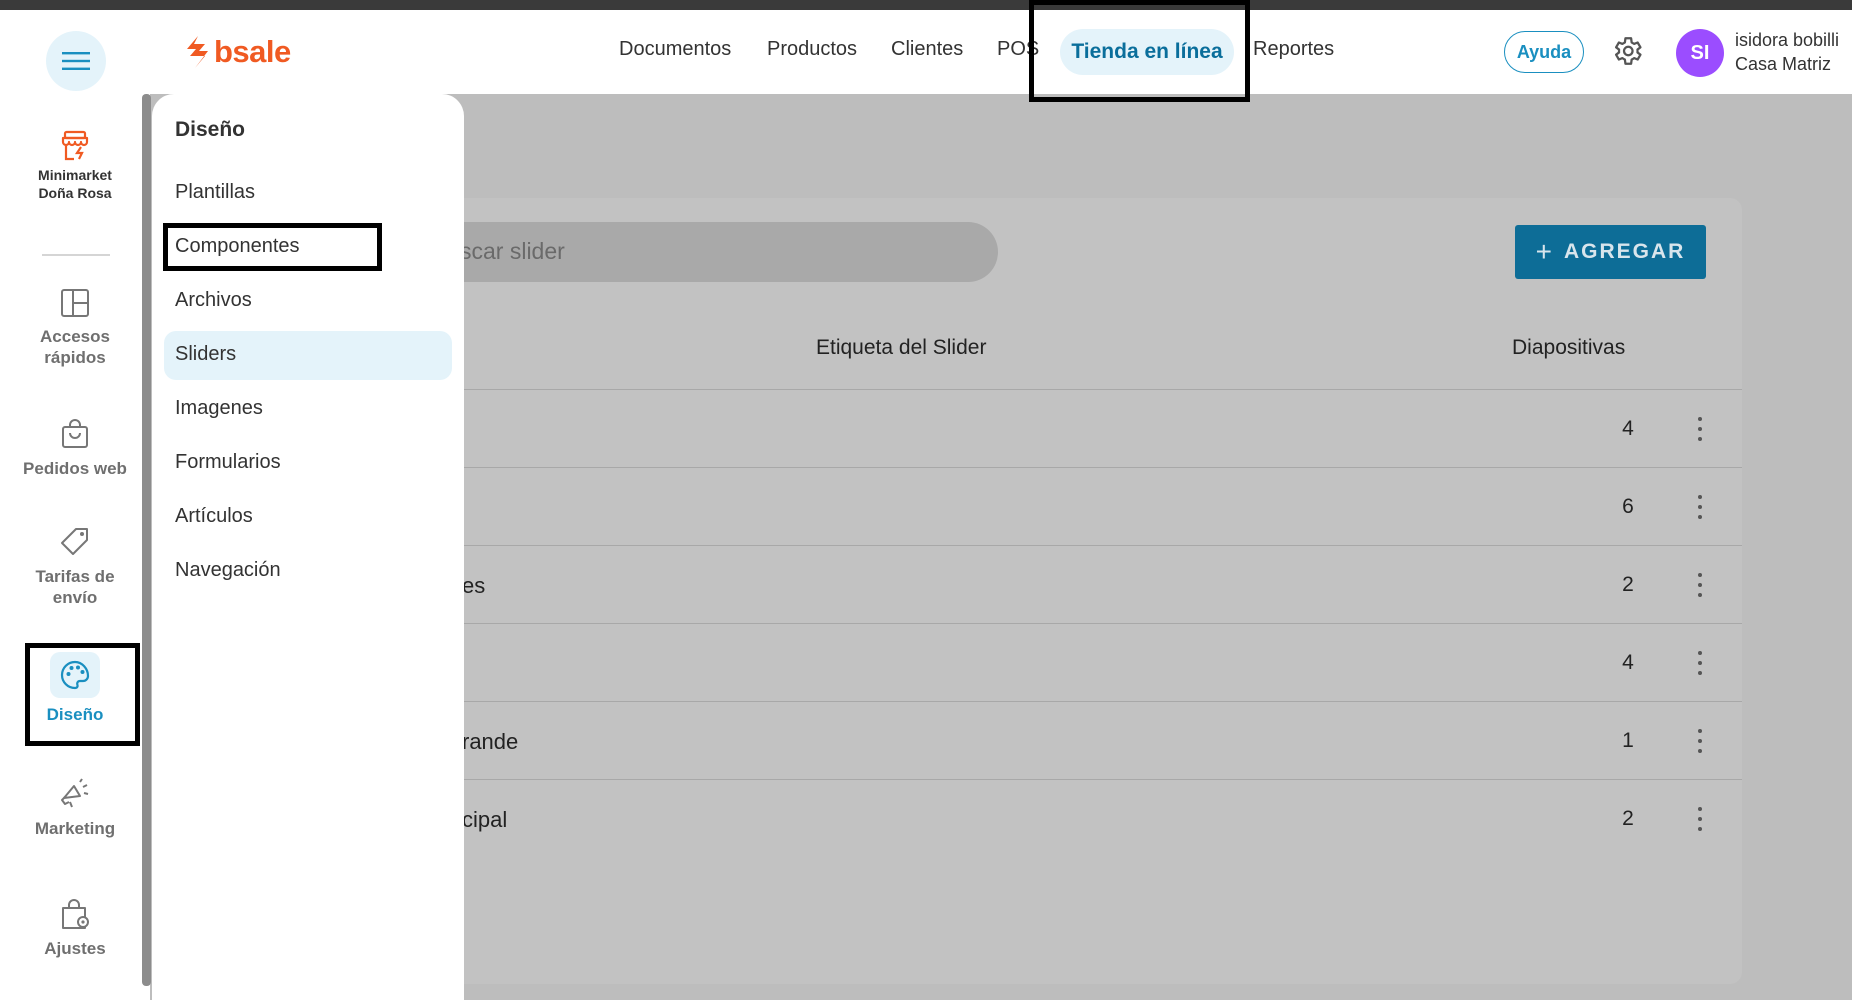 The width and height of the screenshot is (1852, 1000). Describe the element at coordinates (75, 336) in the screenshot. I see `sidebar-item-label: Accesos` at that location.